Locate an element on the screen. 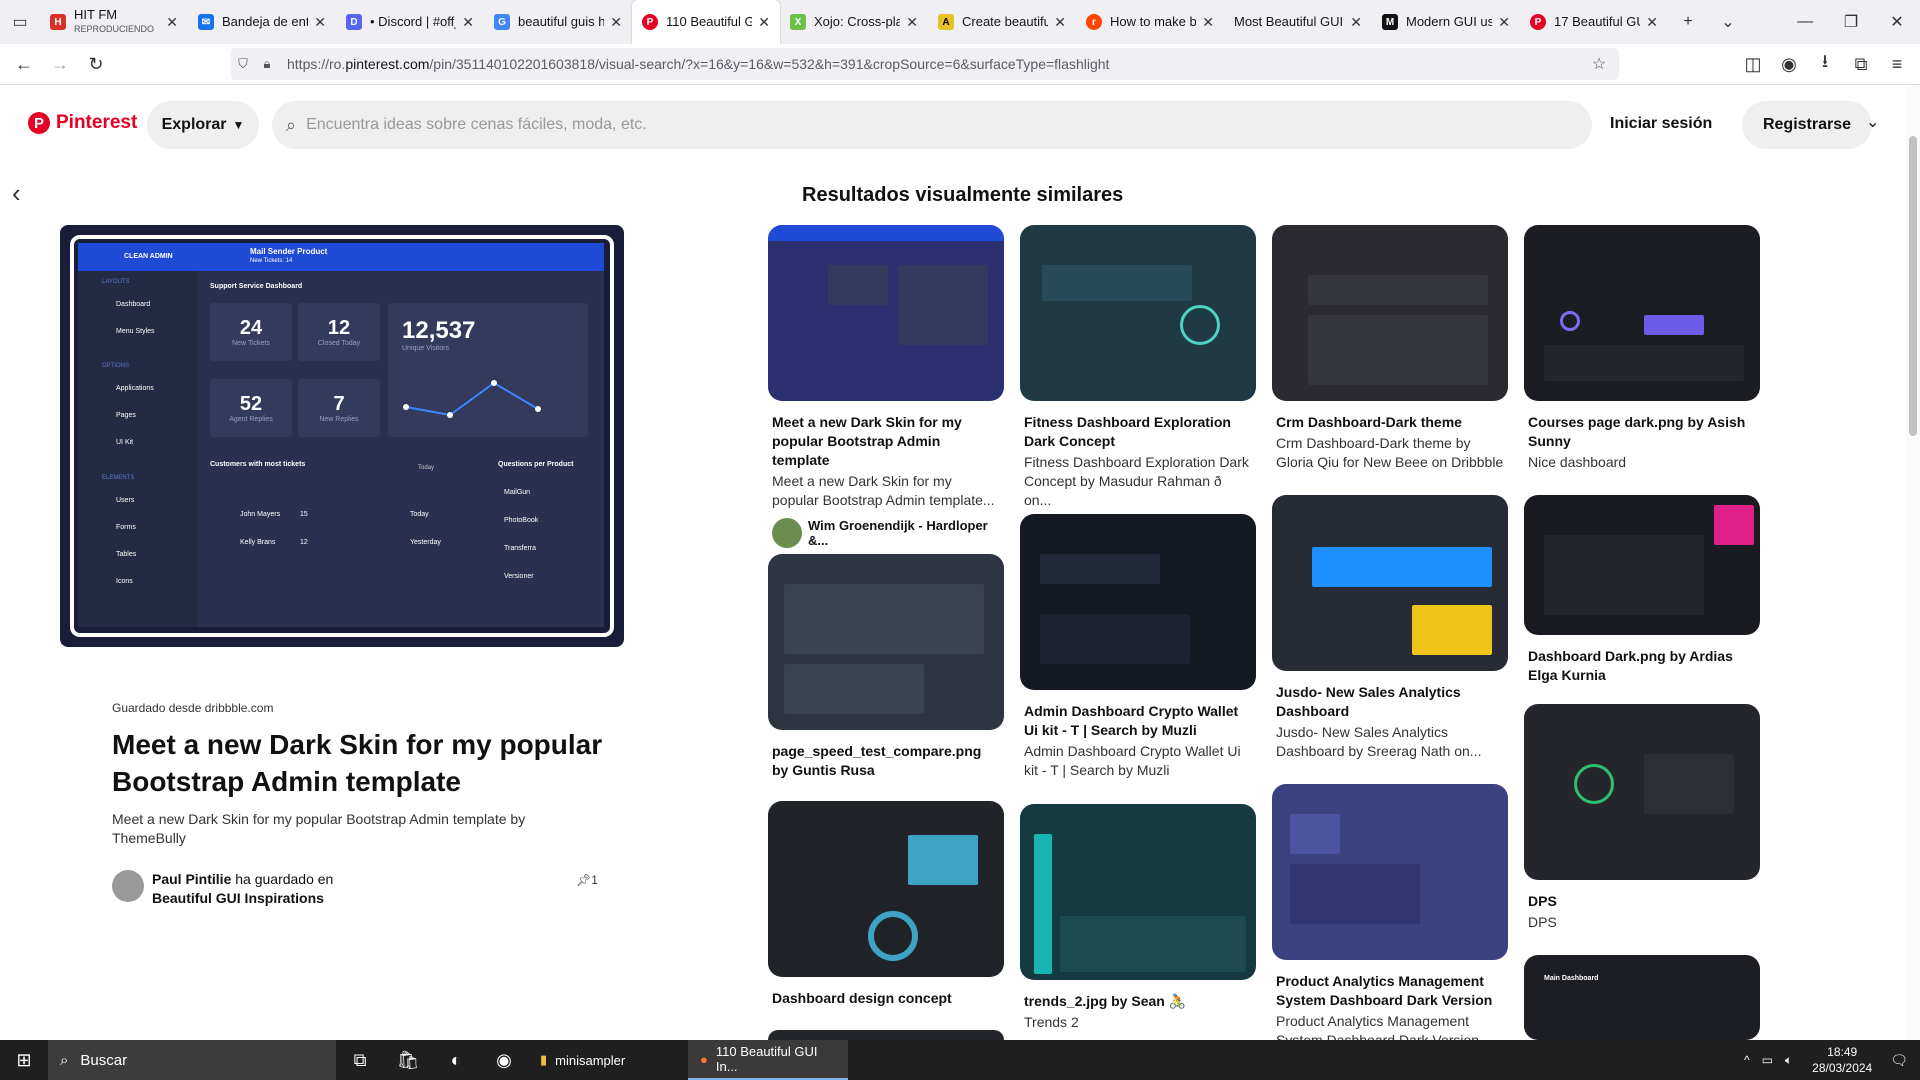 This screenshot has height=1080, width=1920. board-link: Beautiful GUI Inspirations is located at coordinates (238, 898).